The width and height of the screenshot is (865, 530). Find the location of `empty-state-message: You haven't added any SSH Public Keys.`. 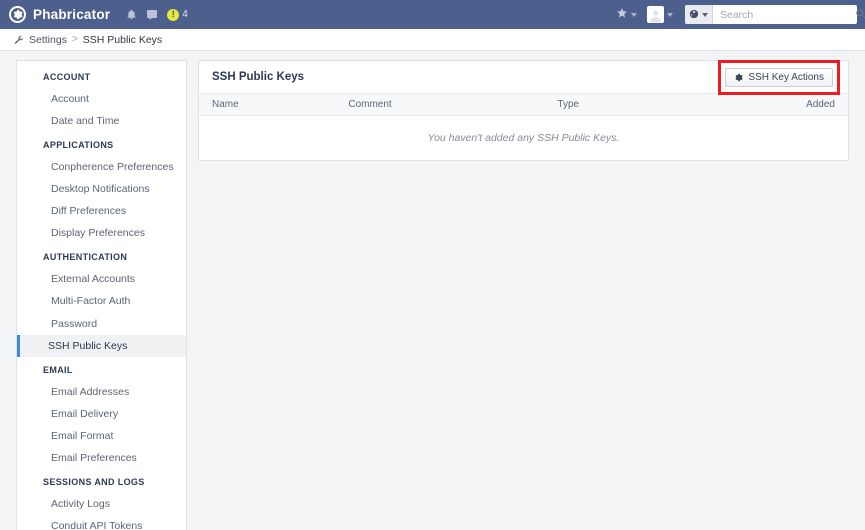

empty-state-message: You haven't added any SSH Public Keys. is located at coordinates (523, 138).